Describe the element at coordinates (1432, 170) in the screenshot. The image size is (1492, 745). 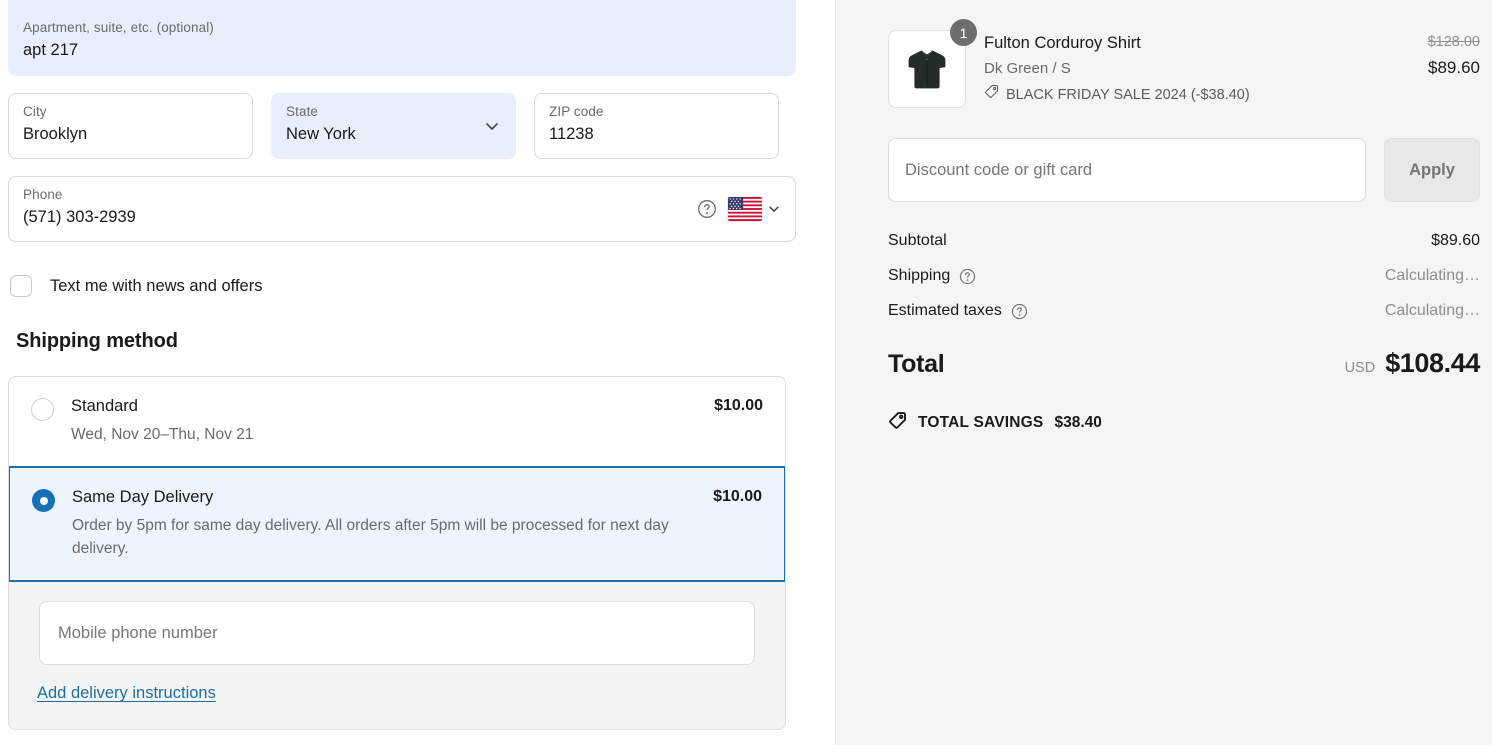
I see `apply-discount-button: Apply` at that location.